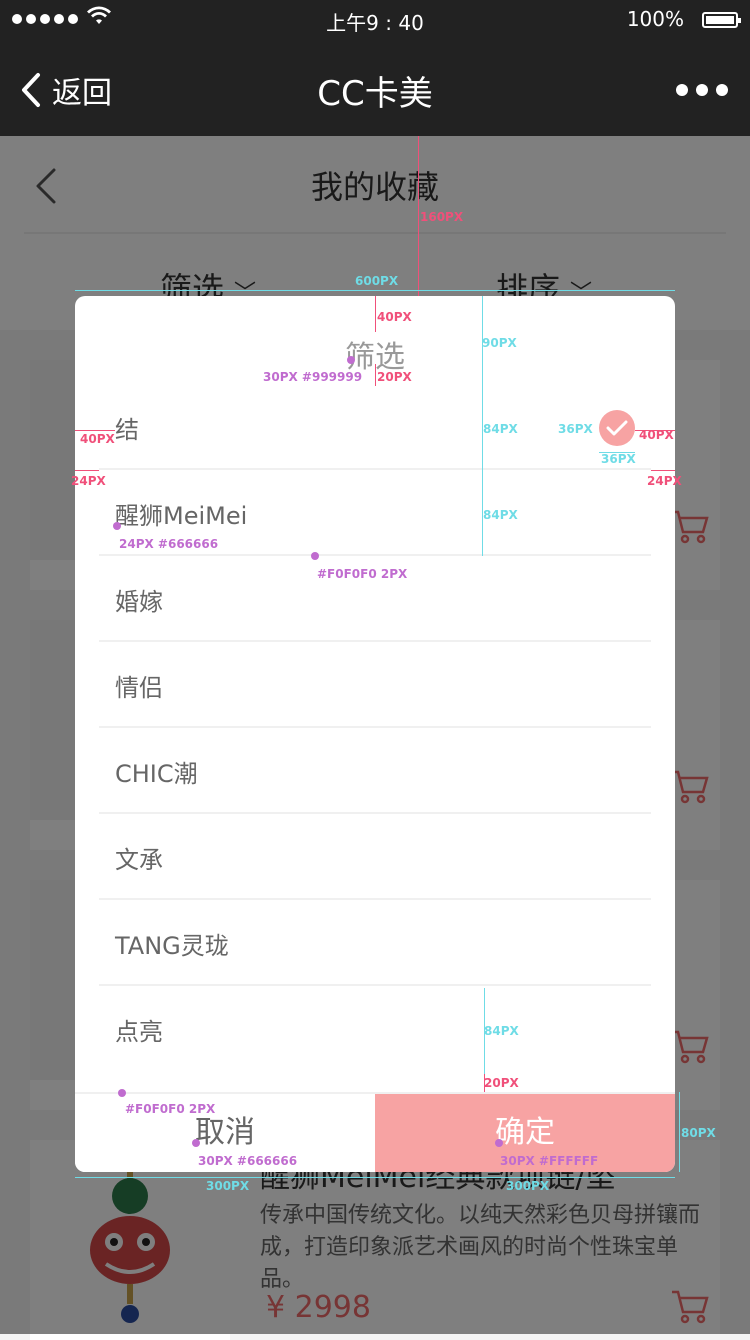 The height and width of the screenshot is (1340, 750). I want to click on annotation-label: 24PX #666666, so click(169, 544).